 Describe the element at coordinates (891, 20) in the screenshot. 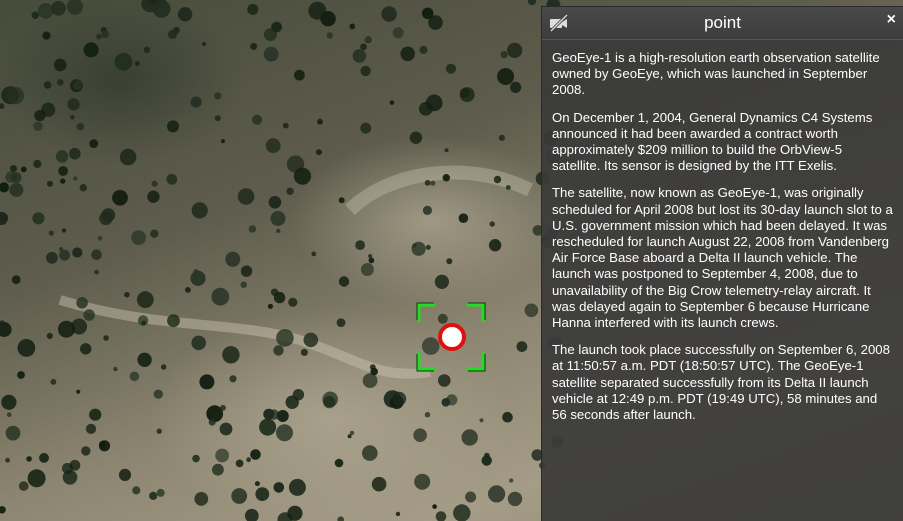

I see `close-icon: ×` at that location.